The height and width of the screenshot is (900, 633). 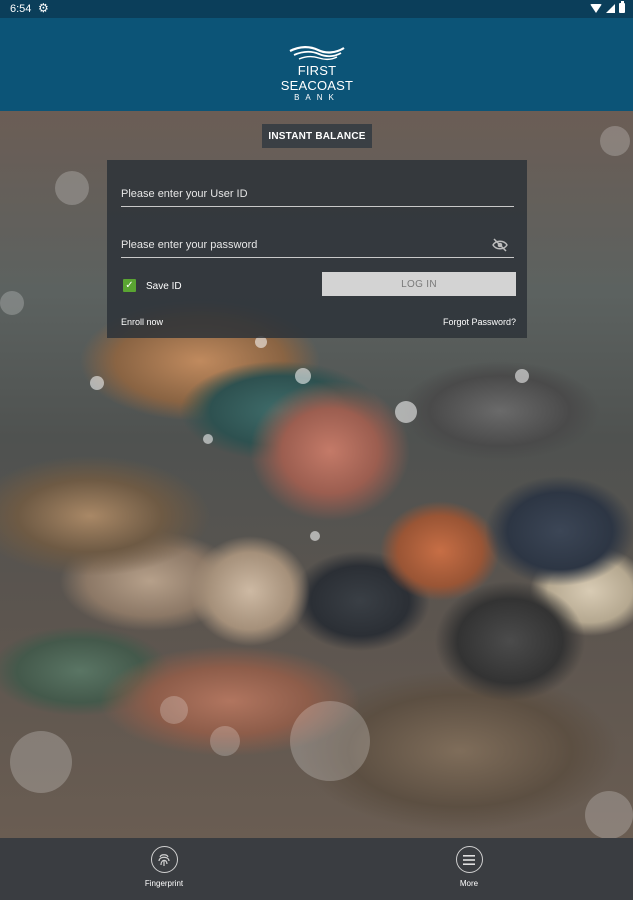 I want to click on password-input, so click(x=306, y=245).